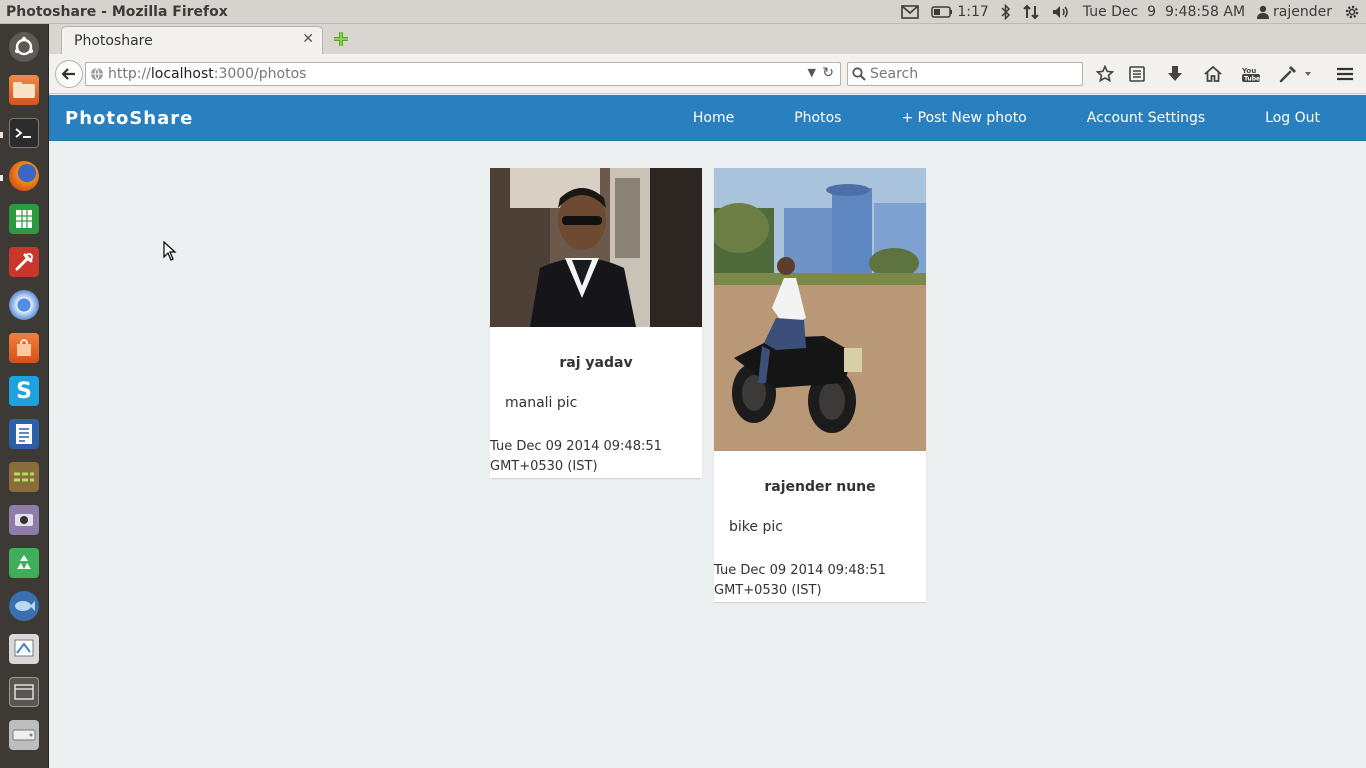  What do you see at coordinates (1302, 11) in the screenshot?
I see `user-name: rajender` at bounding box center [1302, 11].